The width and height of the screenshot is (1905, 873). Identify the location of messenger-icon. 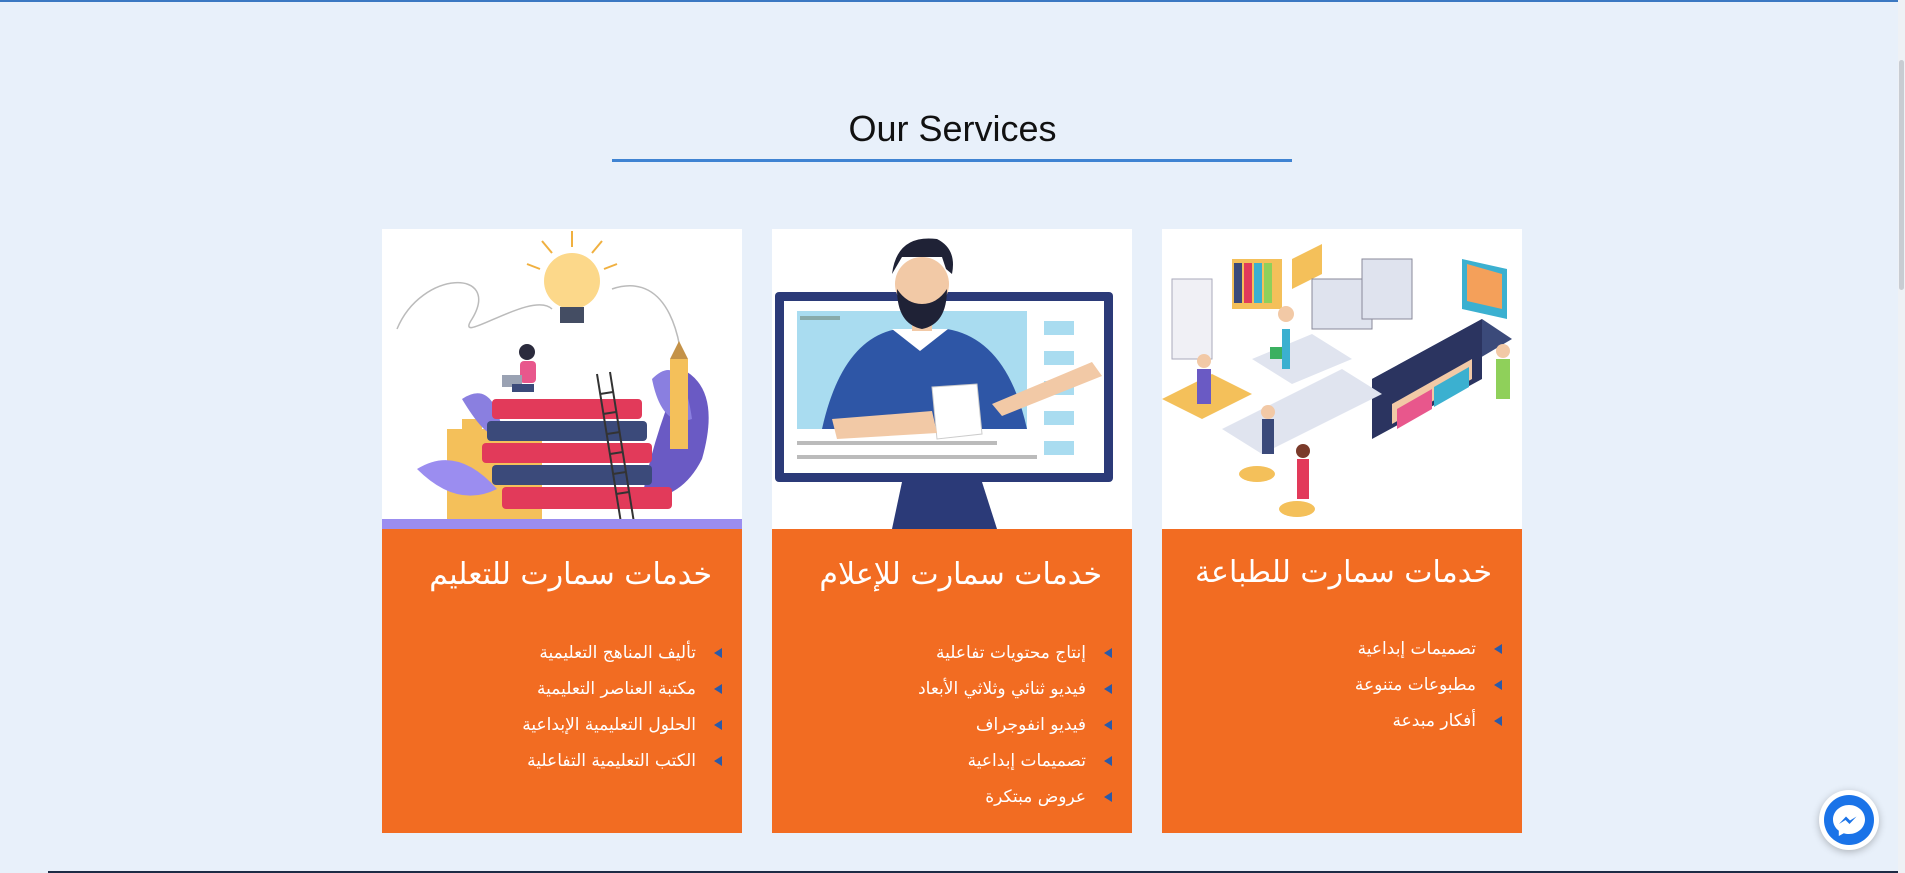
(1849, 820).